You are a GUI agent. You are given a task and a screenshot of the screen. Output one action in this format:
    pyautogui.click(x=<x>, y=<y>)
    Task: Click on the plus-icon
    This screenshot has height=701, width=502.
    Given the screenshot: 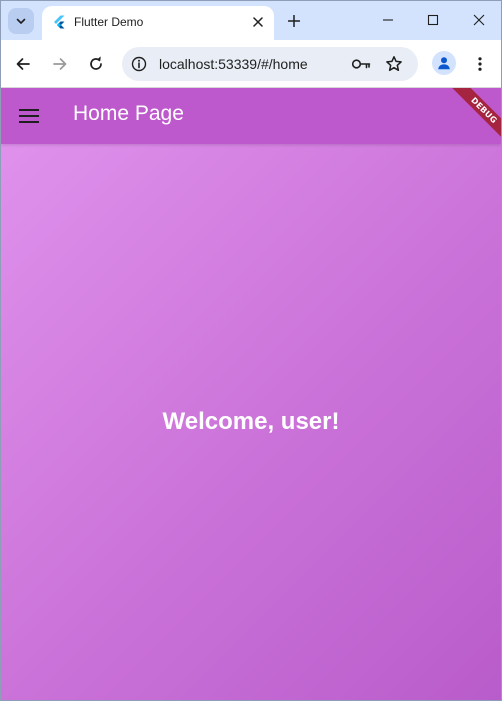 What is the action you would take?
    pyautogui.click(x=294, y=21)
    